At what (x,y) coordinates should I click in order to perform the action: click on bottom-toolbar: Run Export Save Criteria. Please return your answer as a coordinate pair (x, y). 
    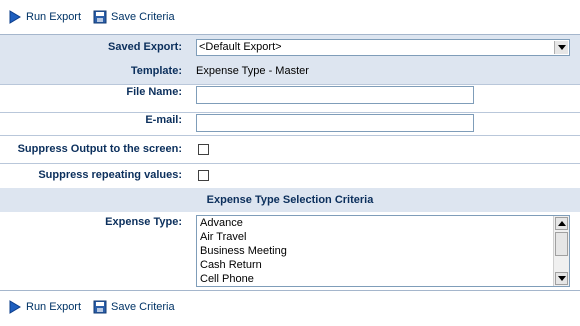
    Looking at the image, I should click on (290, 306).